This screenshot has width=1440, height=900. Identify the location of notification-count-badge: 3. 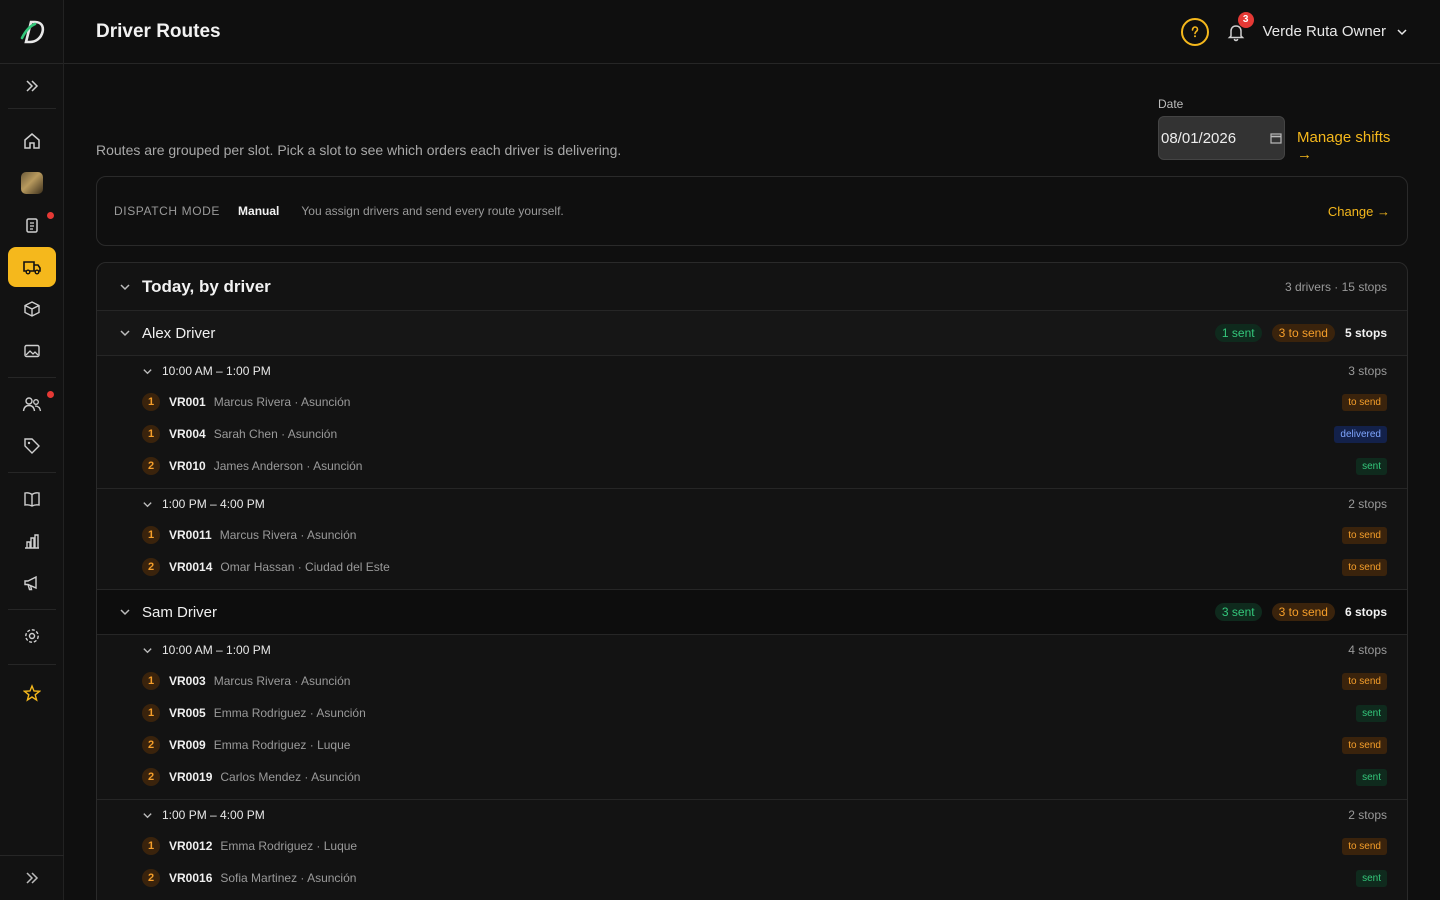
(1245, 19).